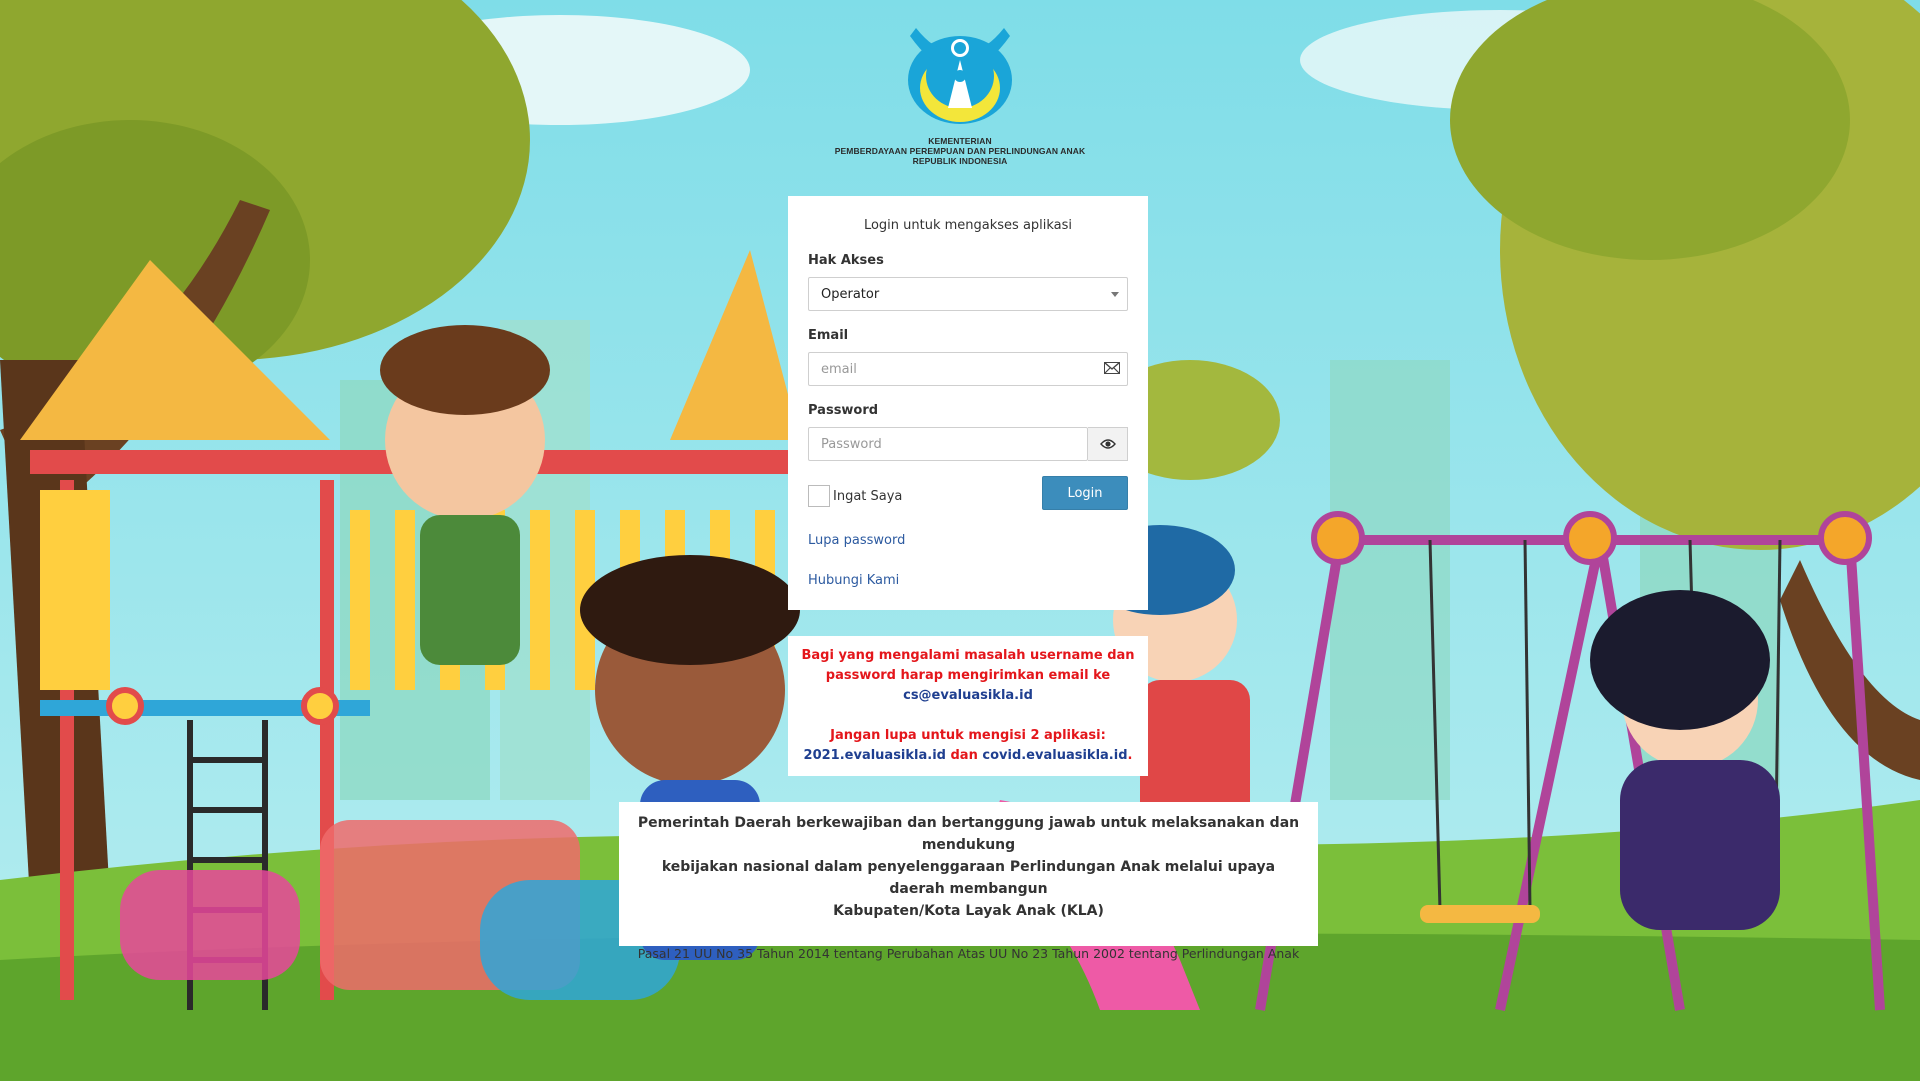 This screenshot has height=1081, width=1920. I want to click on role-select: Operator, so click(968, 294).